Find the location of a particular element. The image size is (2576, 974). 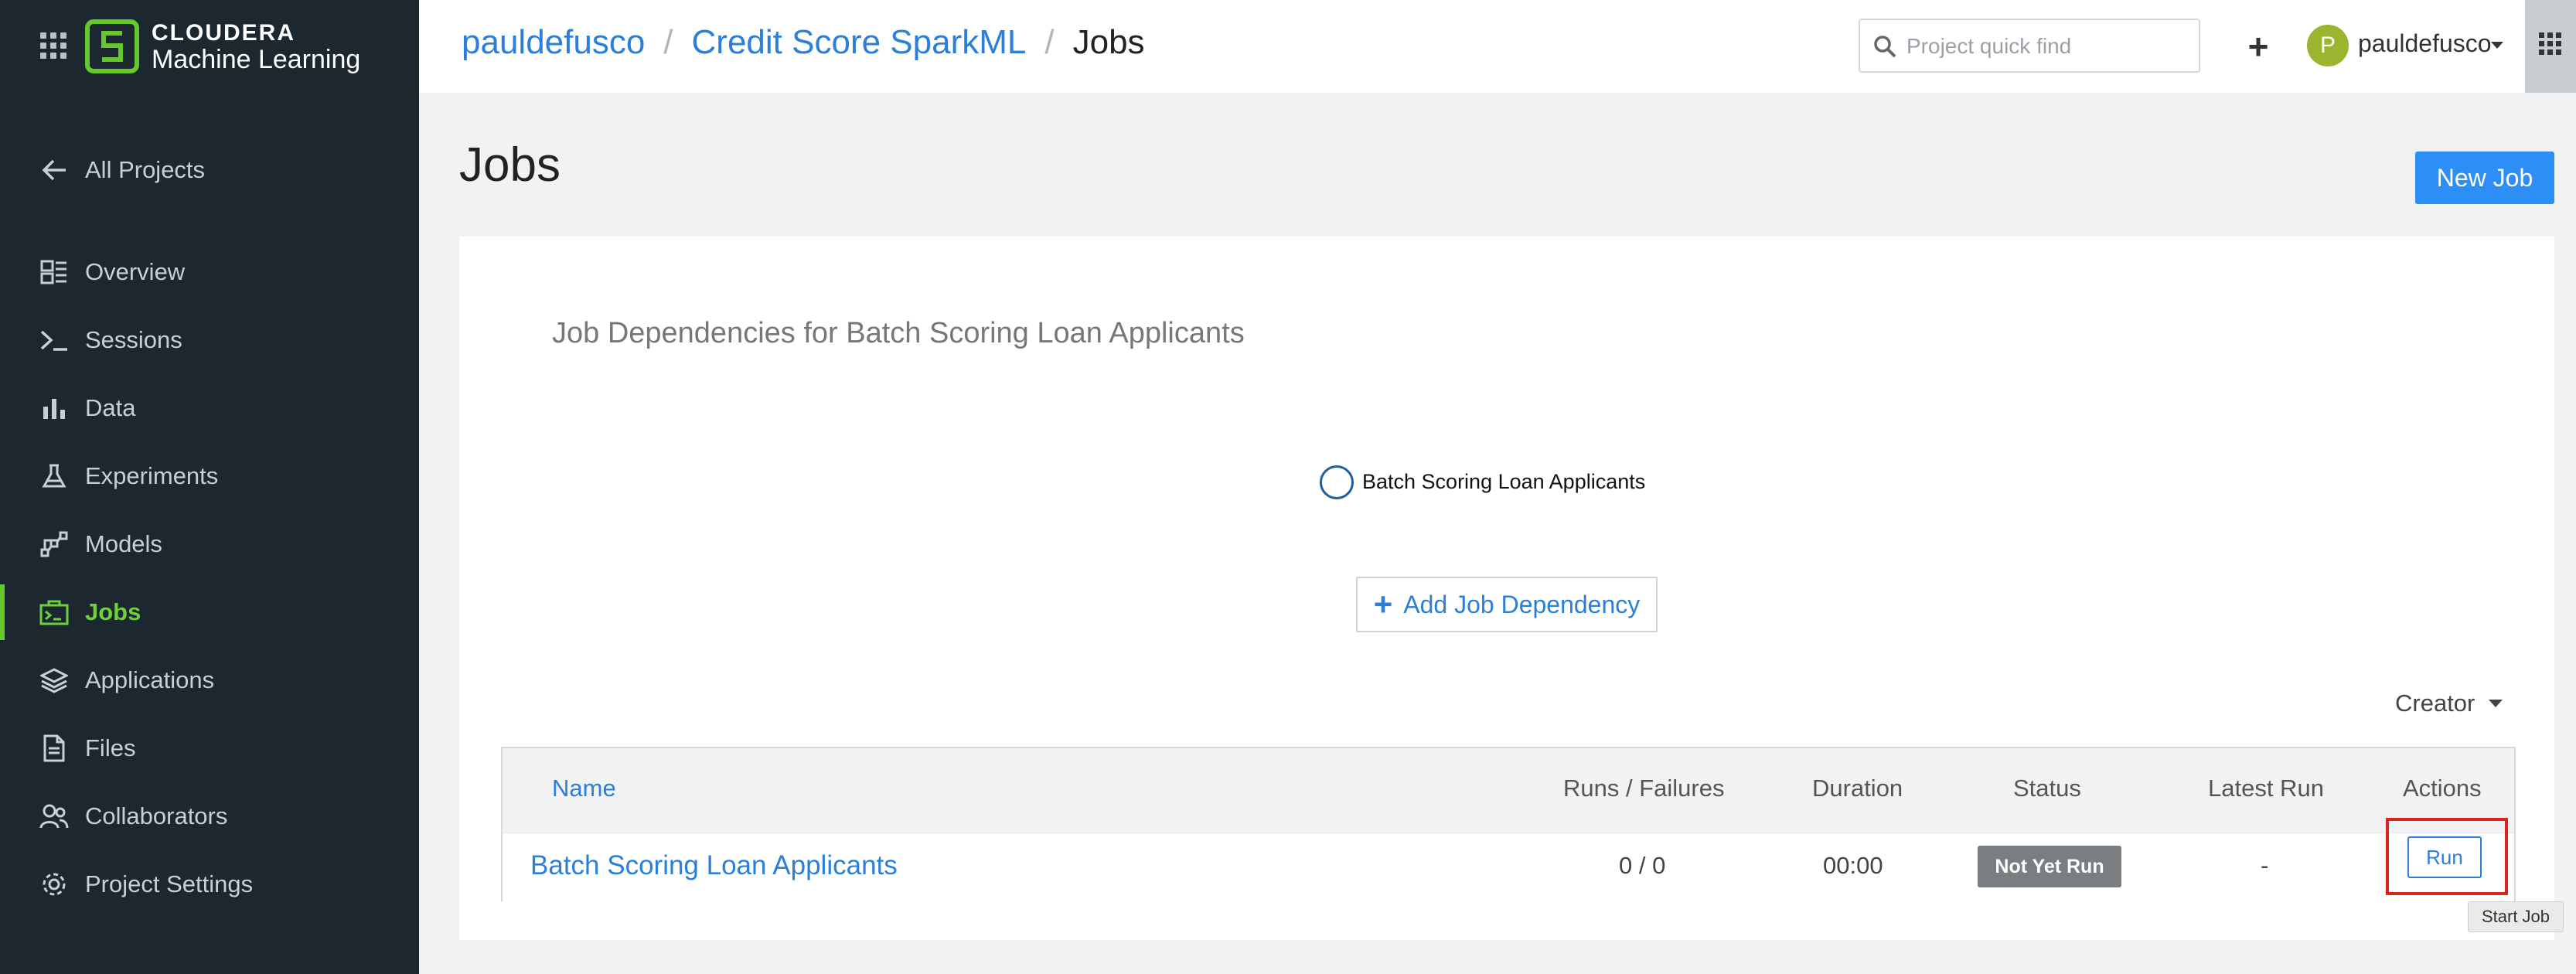

search-input is located at coordinates (2045, 46).